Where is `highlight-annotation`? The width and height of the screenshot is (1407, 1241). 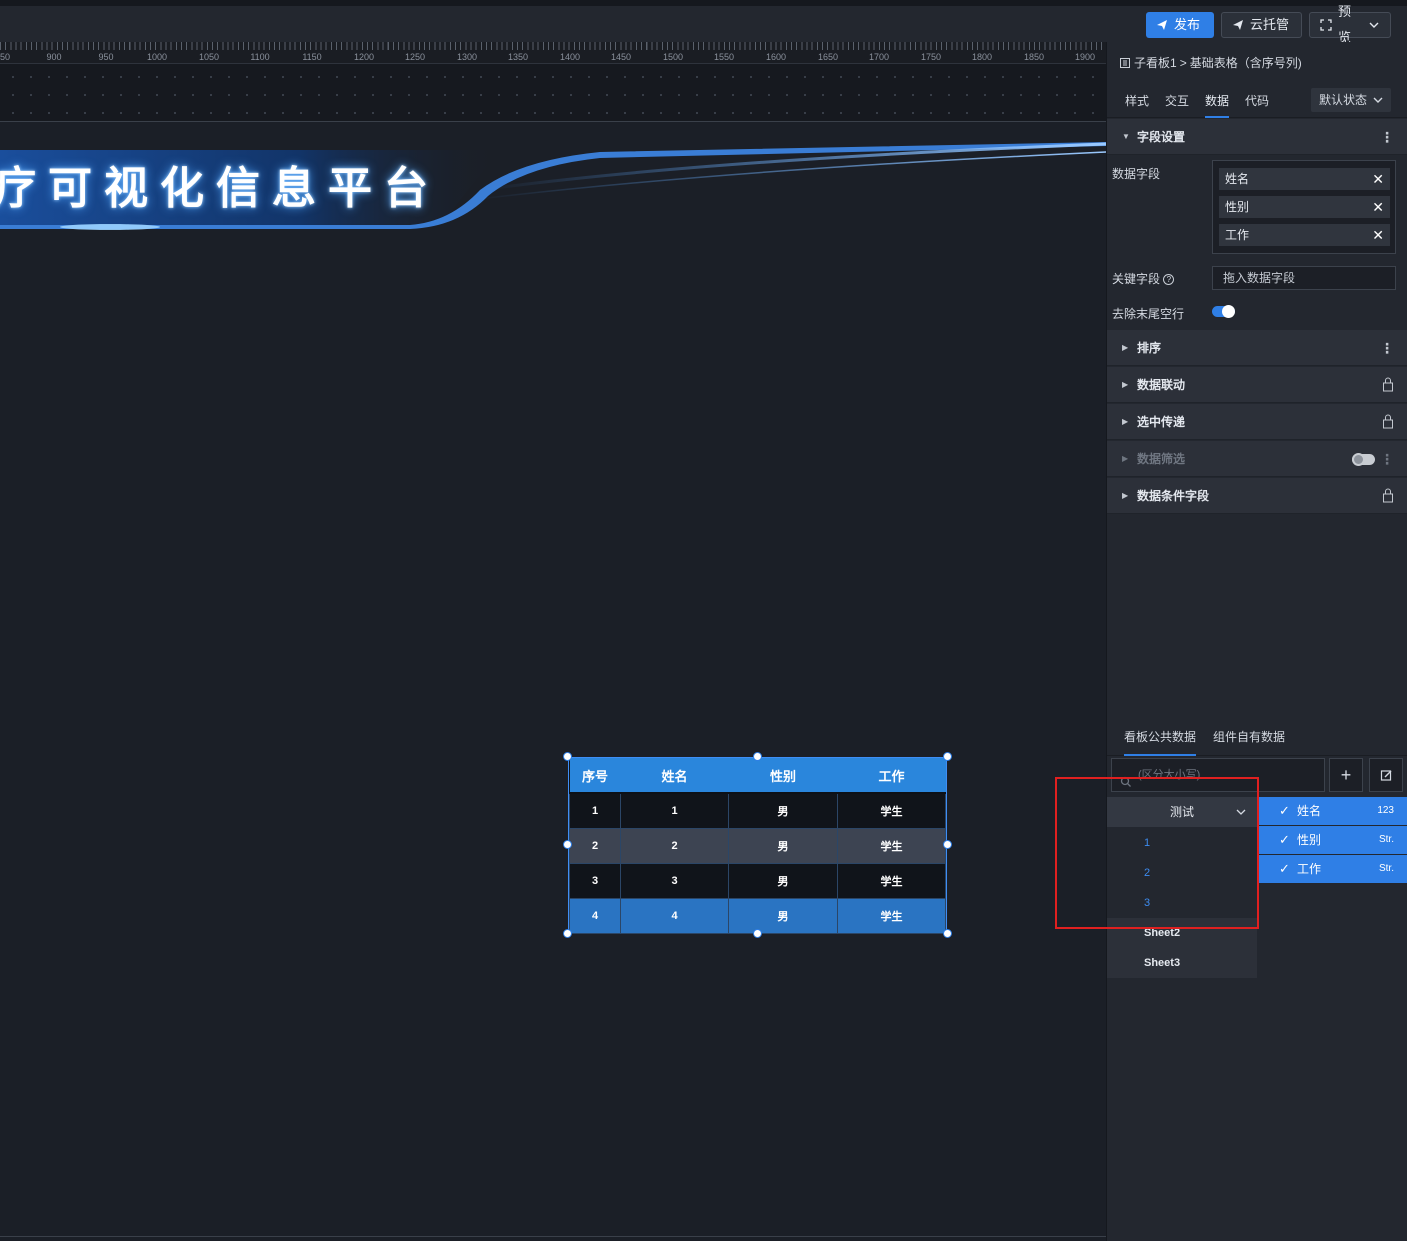 highlight-annotation is located at coordinates (1157, 853).